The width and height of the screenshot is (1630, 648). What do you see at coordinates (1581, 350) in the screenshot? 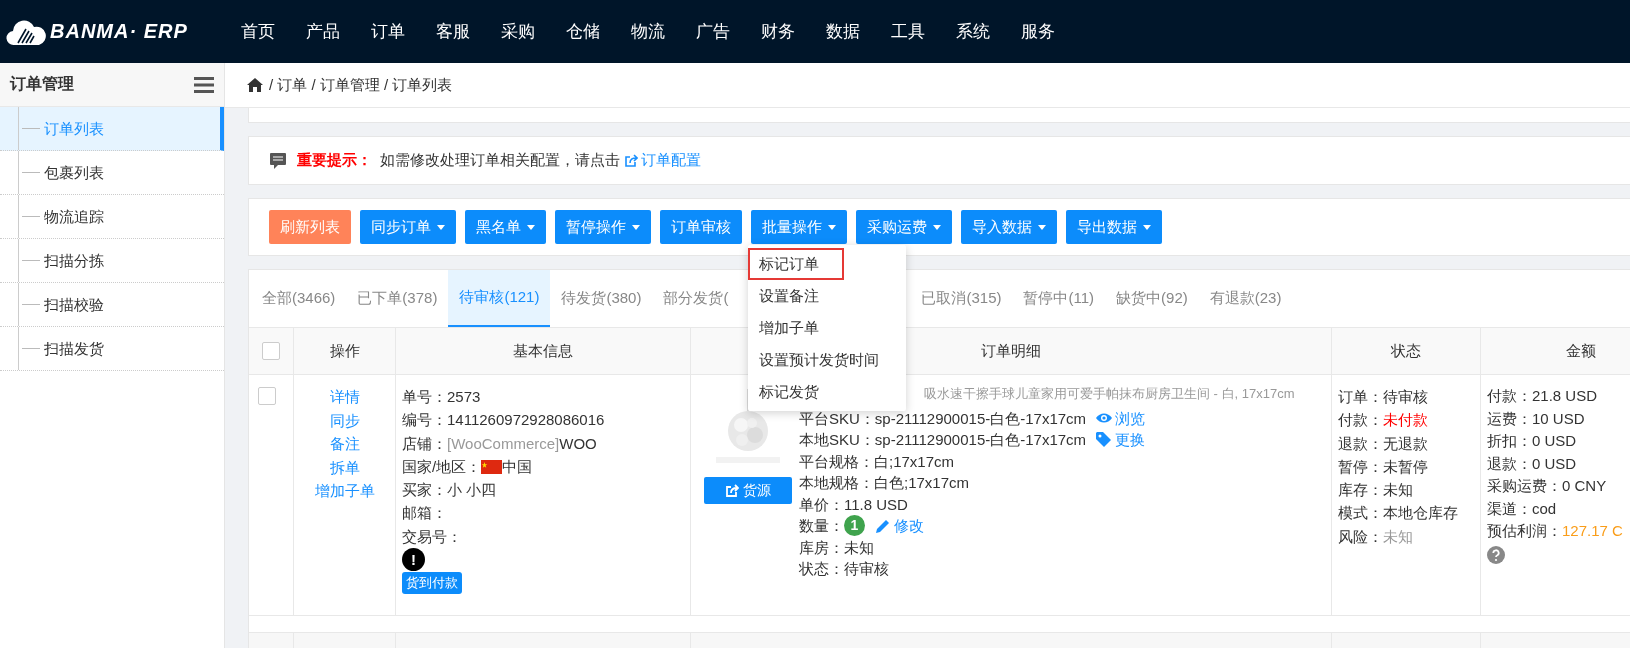
I see `column-header: 金额` at bounding box center [1581, 350].